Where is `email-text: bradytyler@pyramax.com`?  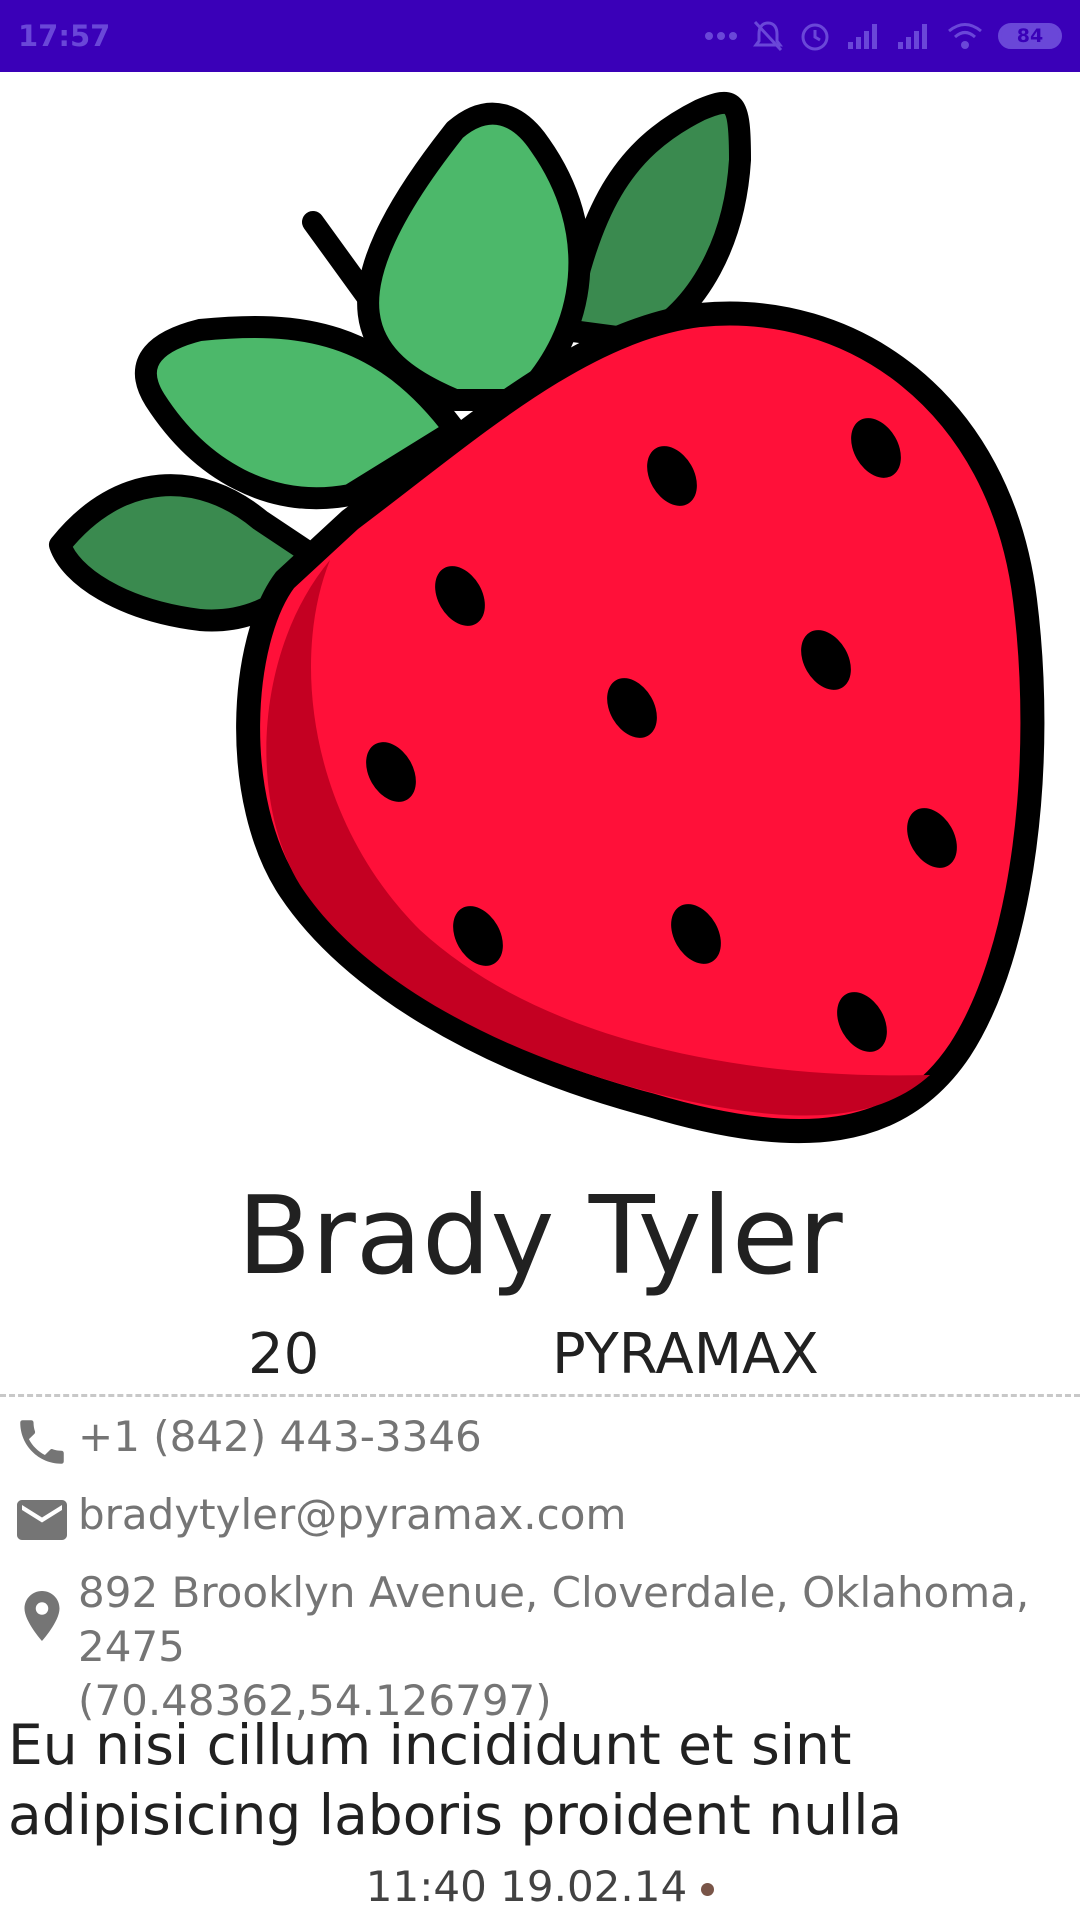
email-text: bradytyler@pyramax.com is located at coordinates (352, 1514).